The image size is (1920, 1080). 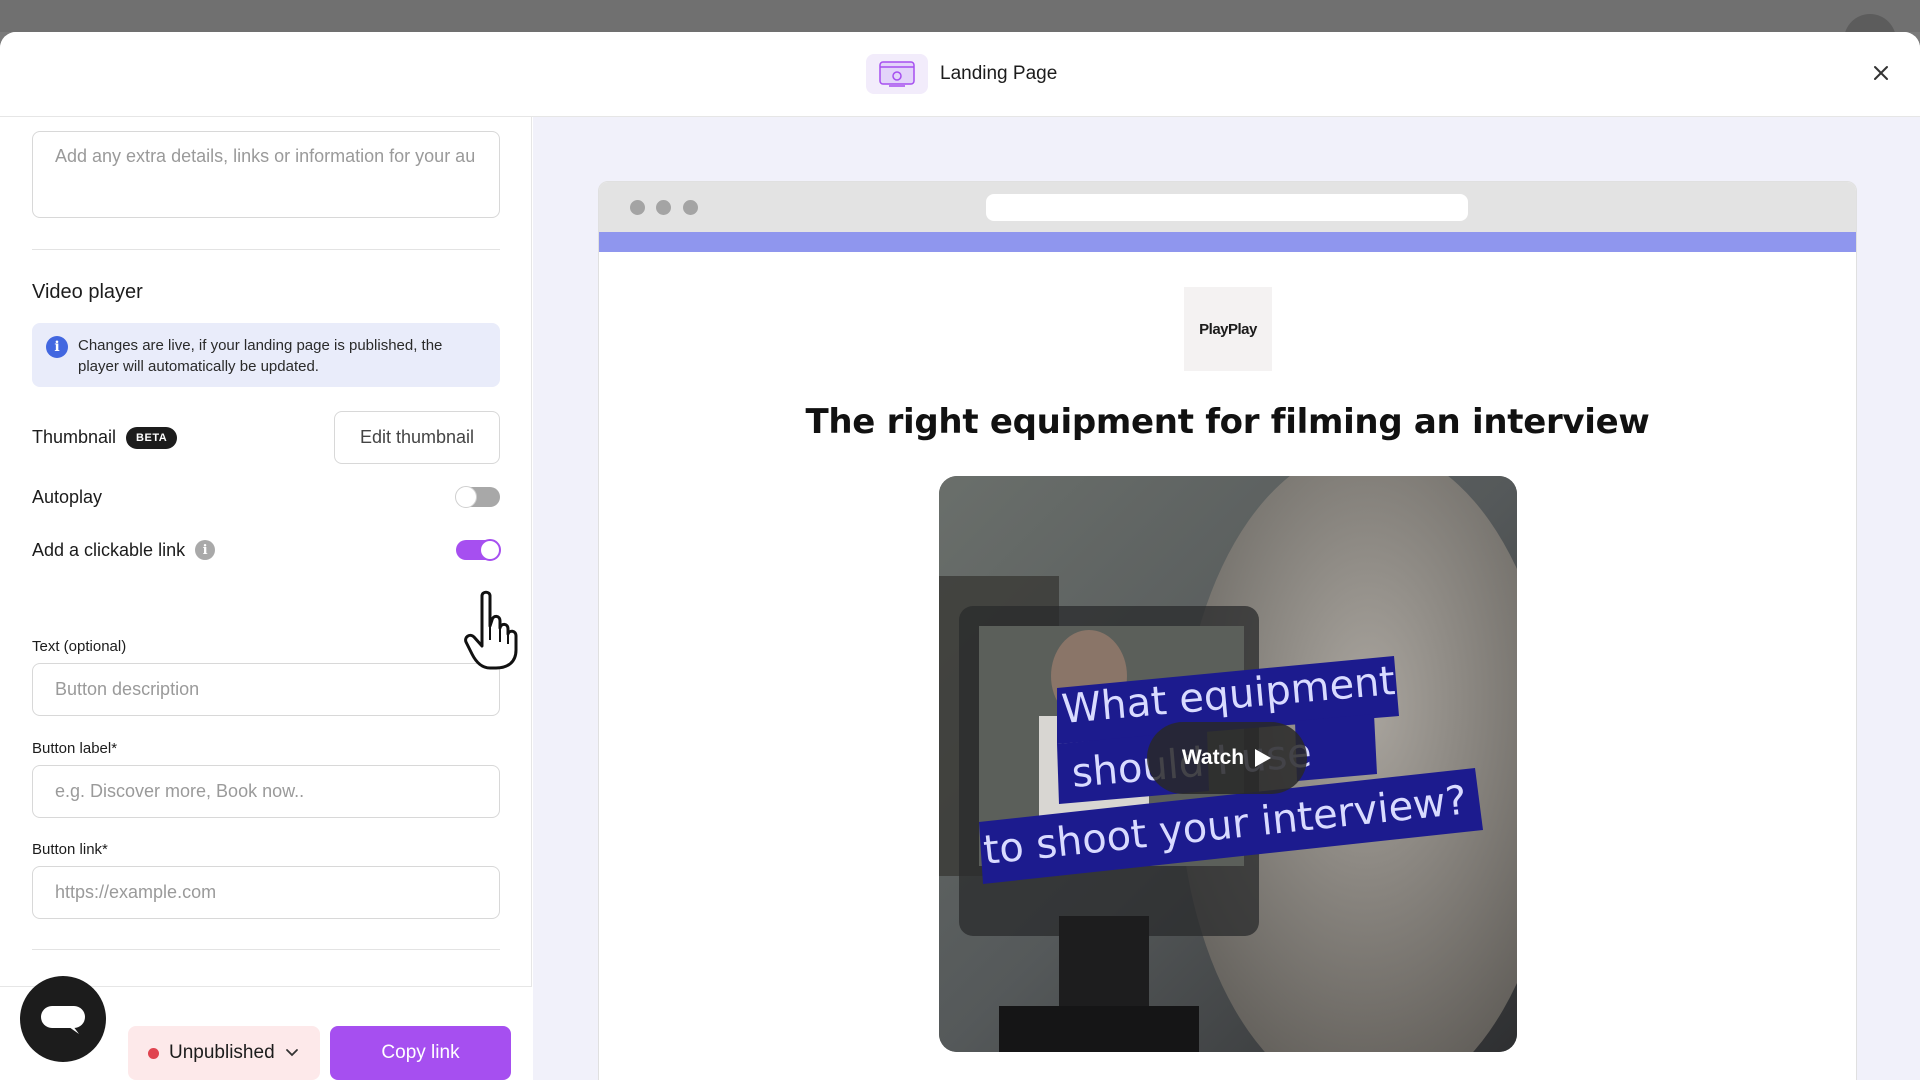 I want to click on status-label: Unpublished, so click(x=222, y=1052).